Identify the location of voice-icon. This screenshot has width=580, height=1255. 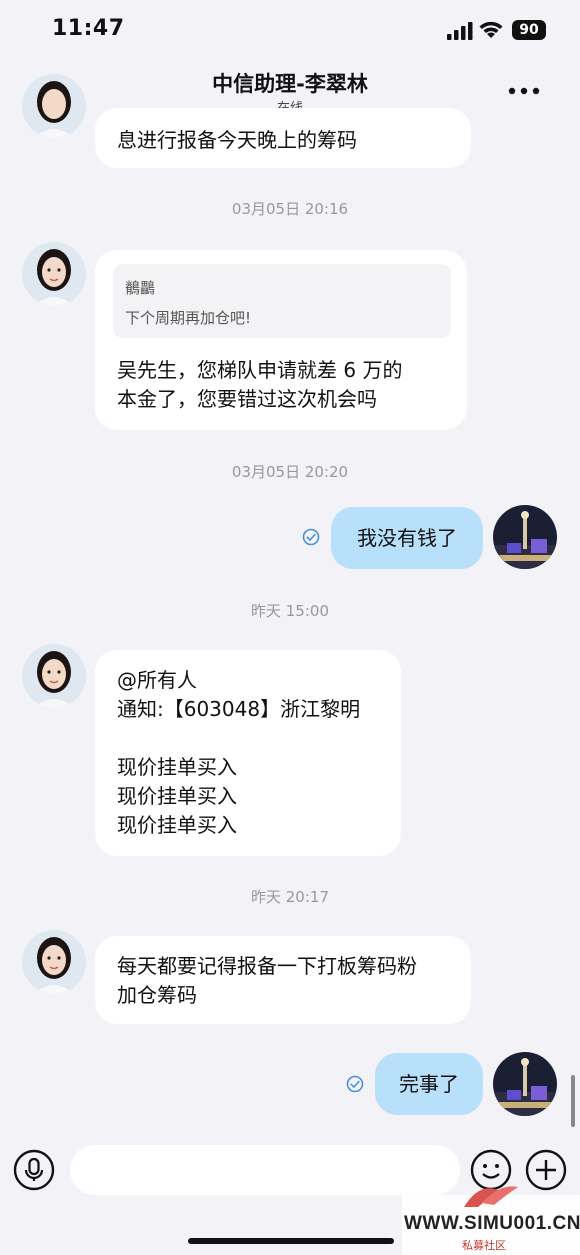
(34, 1170).